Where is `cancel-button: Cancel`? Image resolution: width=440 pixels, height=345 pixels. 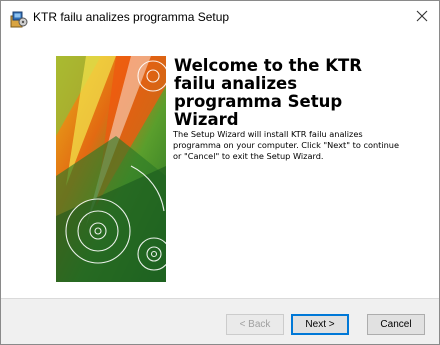
cancel-button: Cancel is located at coordinates (396, 324).